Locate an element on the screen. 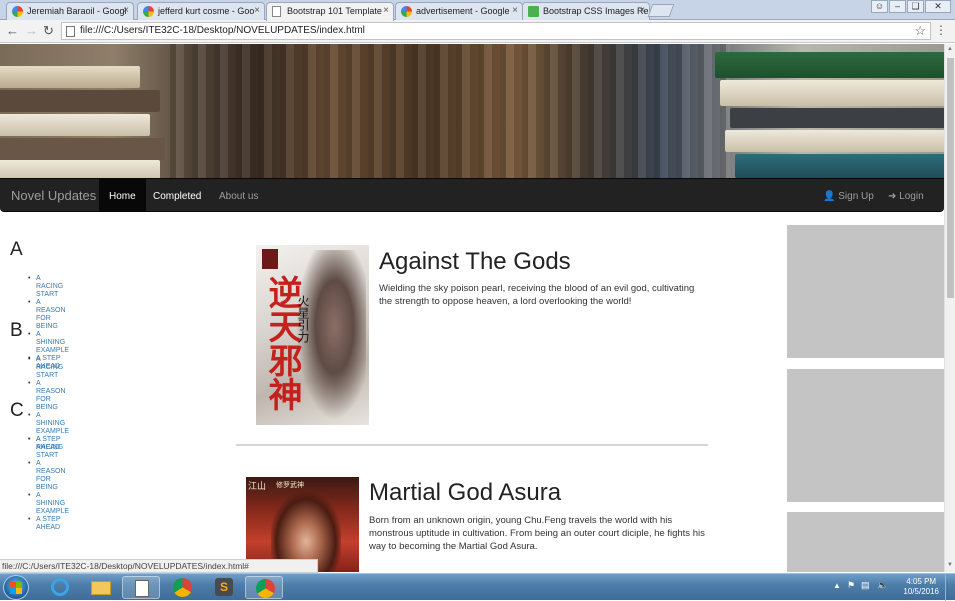 Image resolution: width=955 pixels, height=601 pixels. folder-shape is located at coordinates (101, 588).